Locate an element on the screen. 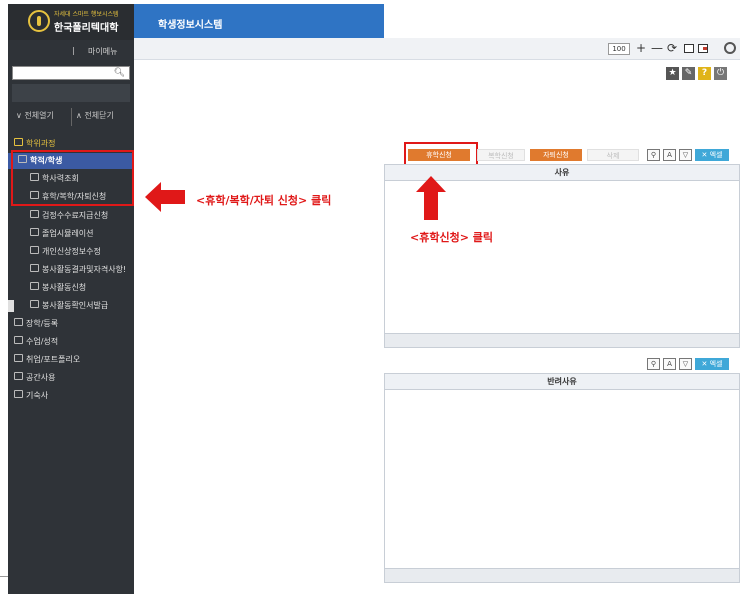  return-apply-button: 복학신청 is located at coordinates (501, 155).